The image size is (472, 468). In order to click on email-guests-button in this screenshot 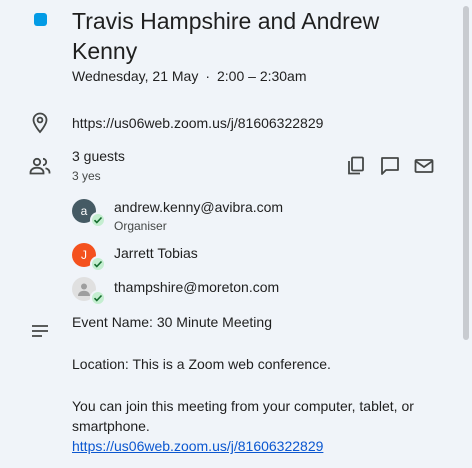, I will do `click(424, 166)`.